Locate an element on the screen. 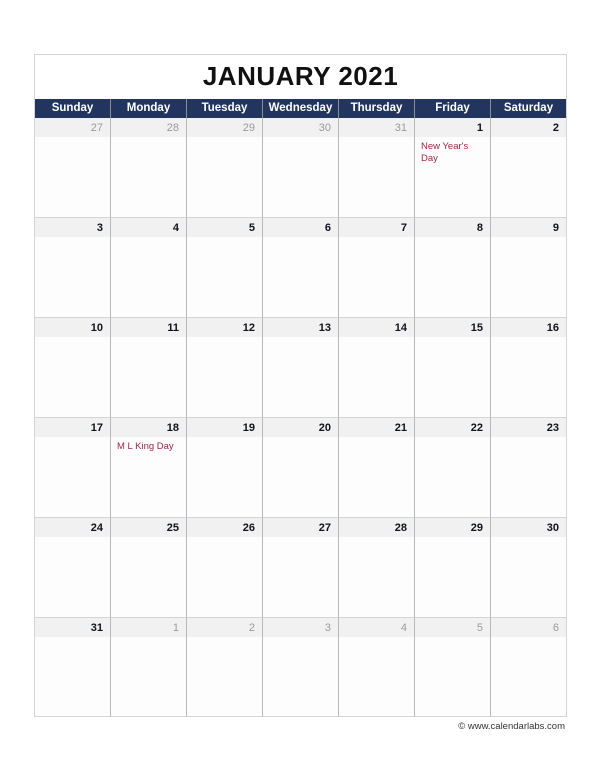 The width and height of the screenshot is (600, 784). weekday-header-saturday: Saturday is located at coordinates (528, 108).